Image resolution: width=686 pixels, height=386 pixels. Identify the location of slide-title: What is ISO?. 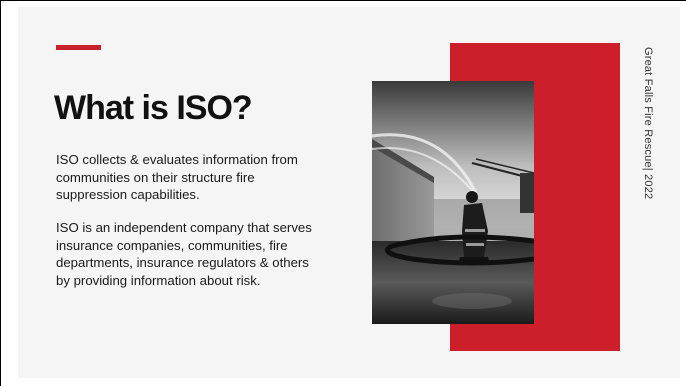
(153, 108).